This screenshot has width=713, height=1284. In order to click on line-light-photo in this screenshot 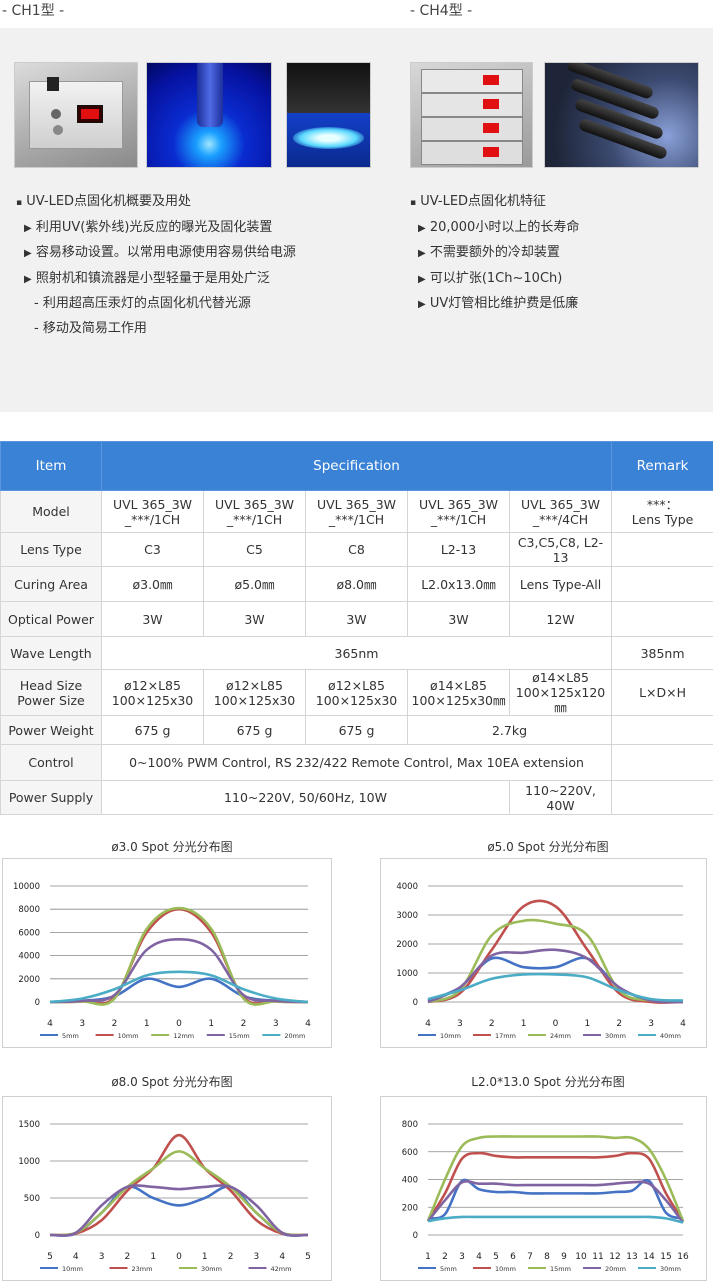, I will do `click(328, 115)`.